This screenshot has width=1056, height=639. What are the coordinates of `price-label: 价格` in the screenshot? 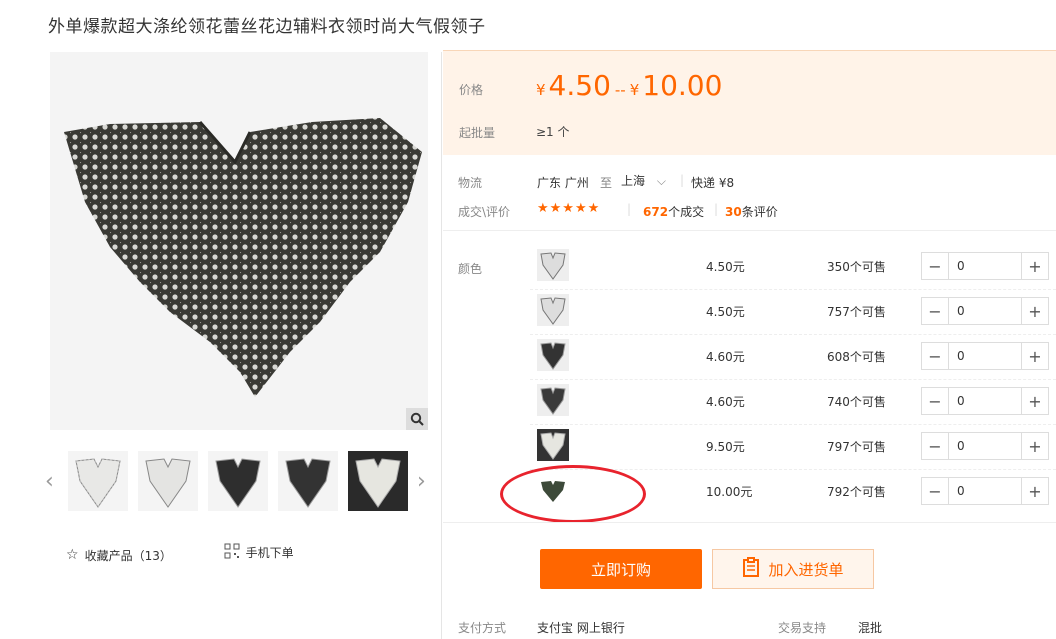 It's located at (471, 90).